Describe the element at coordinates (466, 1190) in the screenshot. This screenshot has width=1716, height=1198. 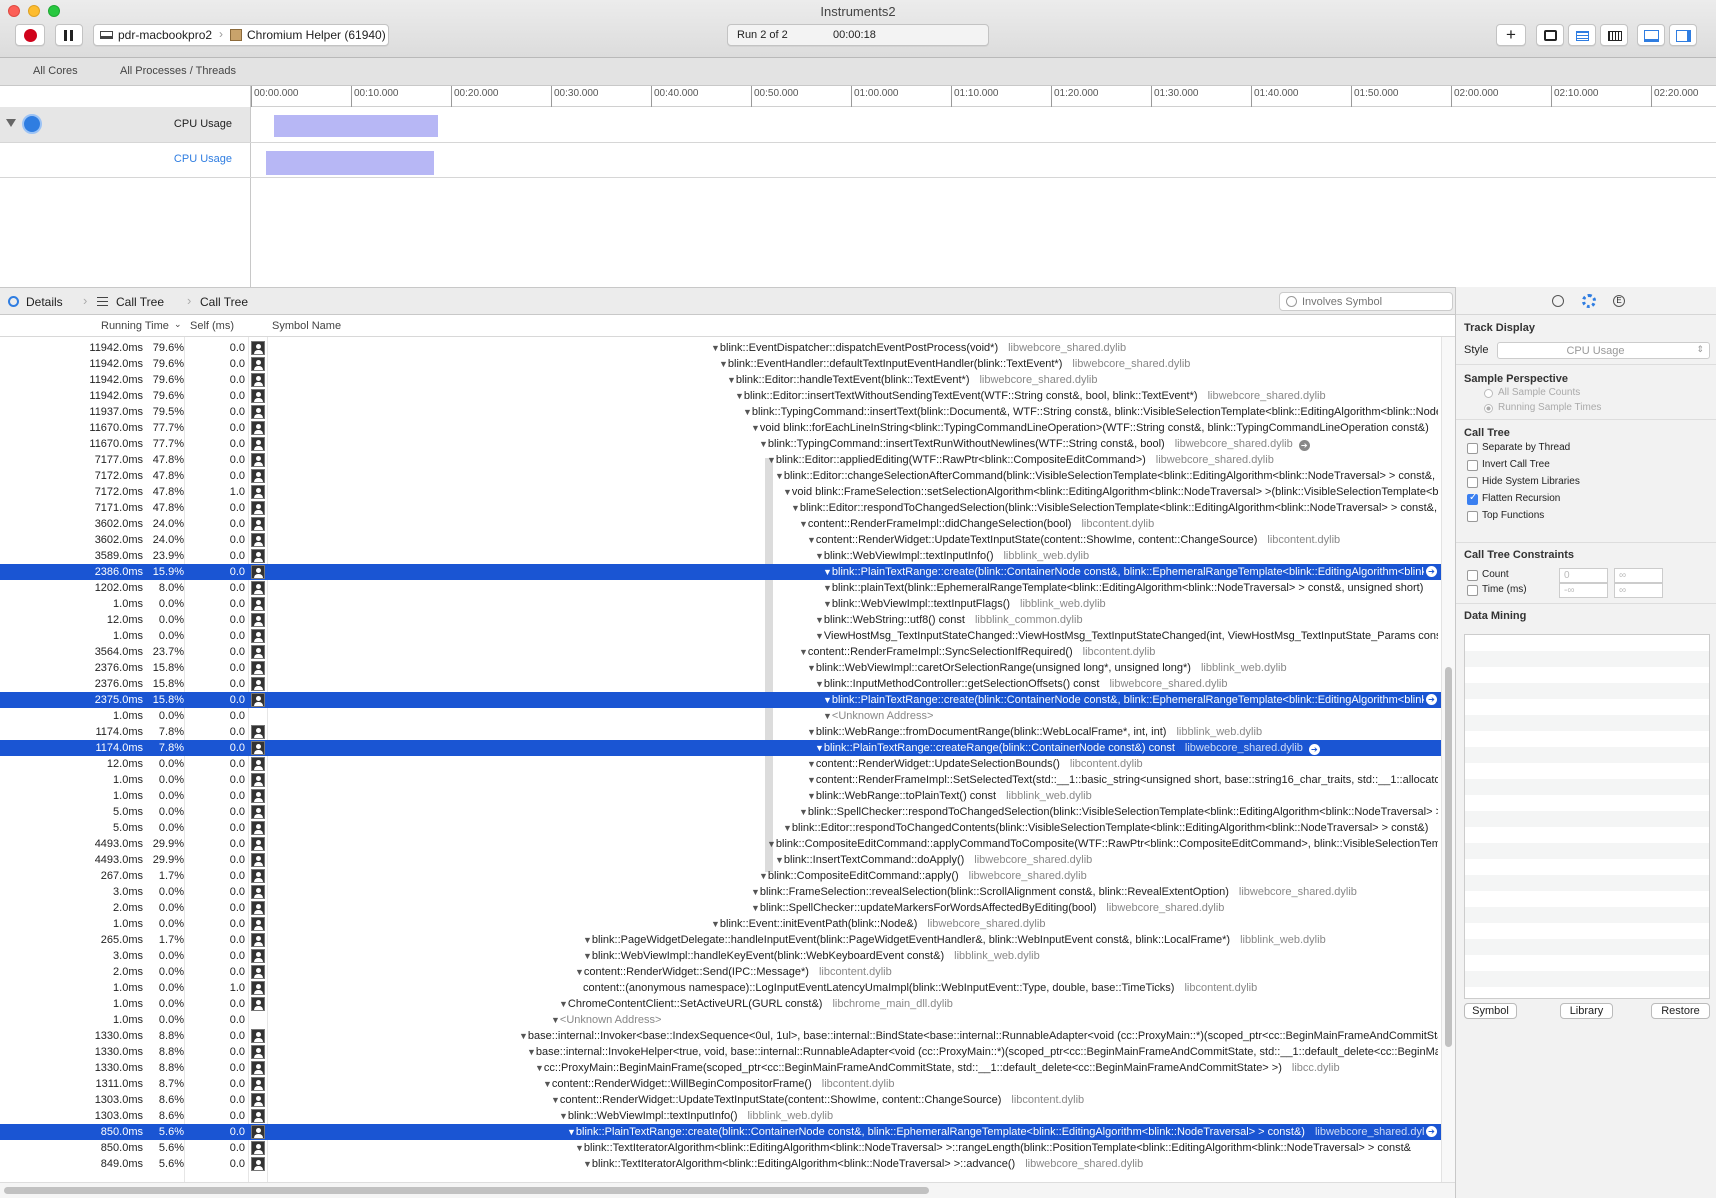
I see `hscroll-thumb` at that location.